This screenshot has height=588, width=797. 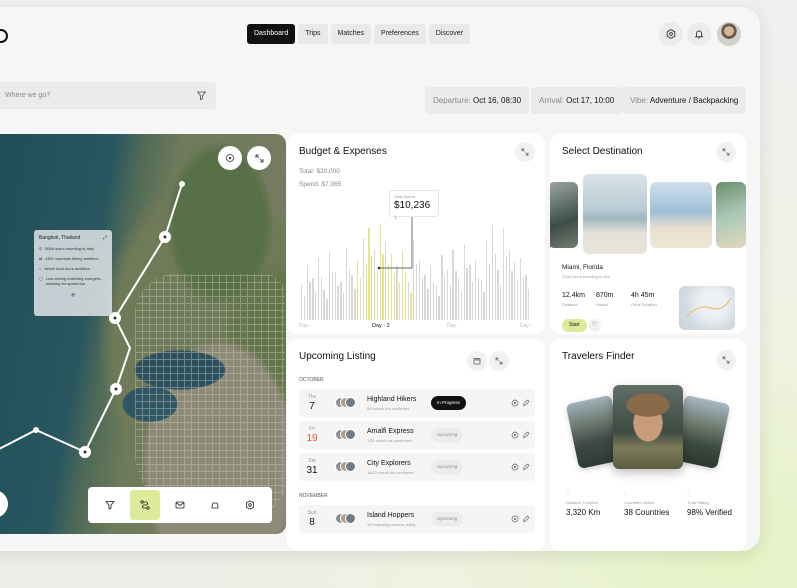 I want to click on vibe-filter: Vibe: Adventure / Backpacking, so click(x=684, y=100).